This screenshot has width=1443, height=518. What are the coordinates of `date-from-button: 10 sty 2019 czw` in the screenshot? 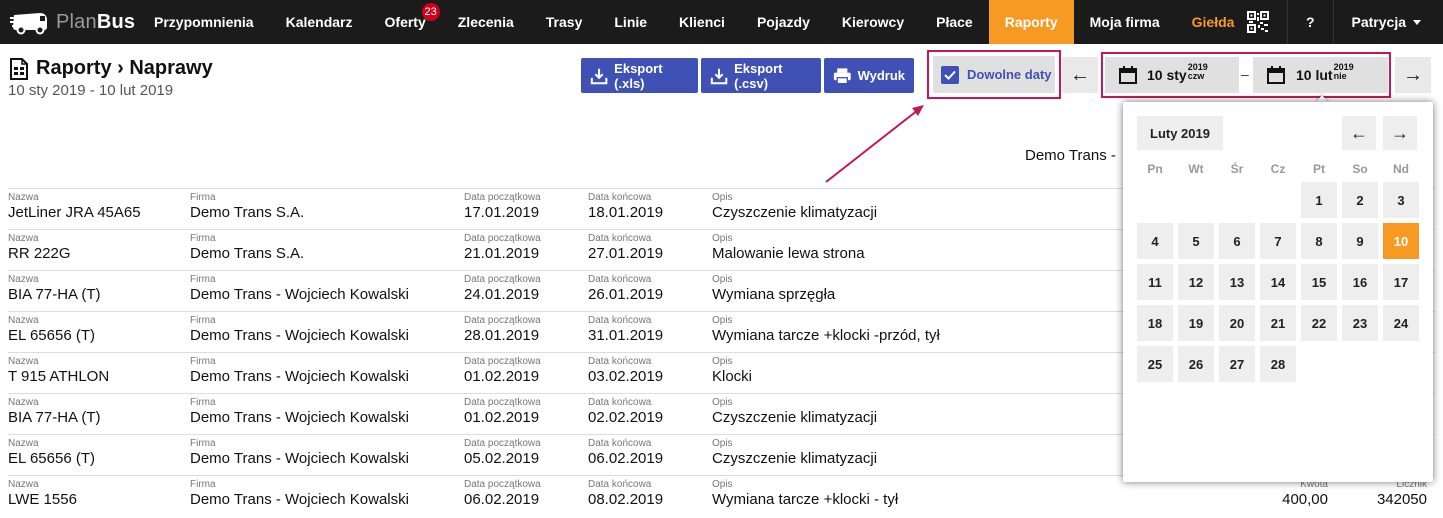 It's located at (1172, 75).